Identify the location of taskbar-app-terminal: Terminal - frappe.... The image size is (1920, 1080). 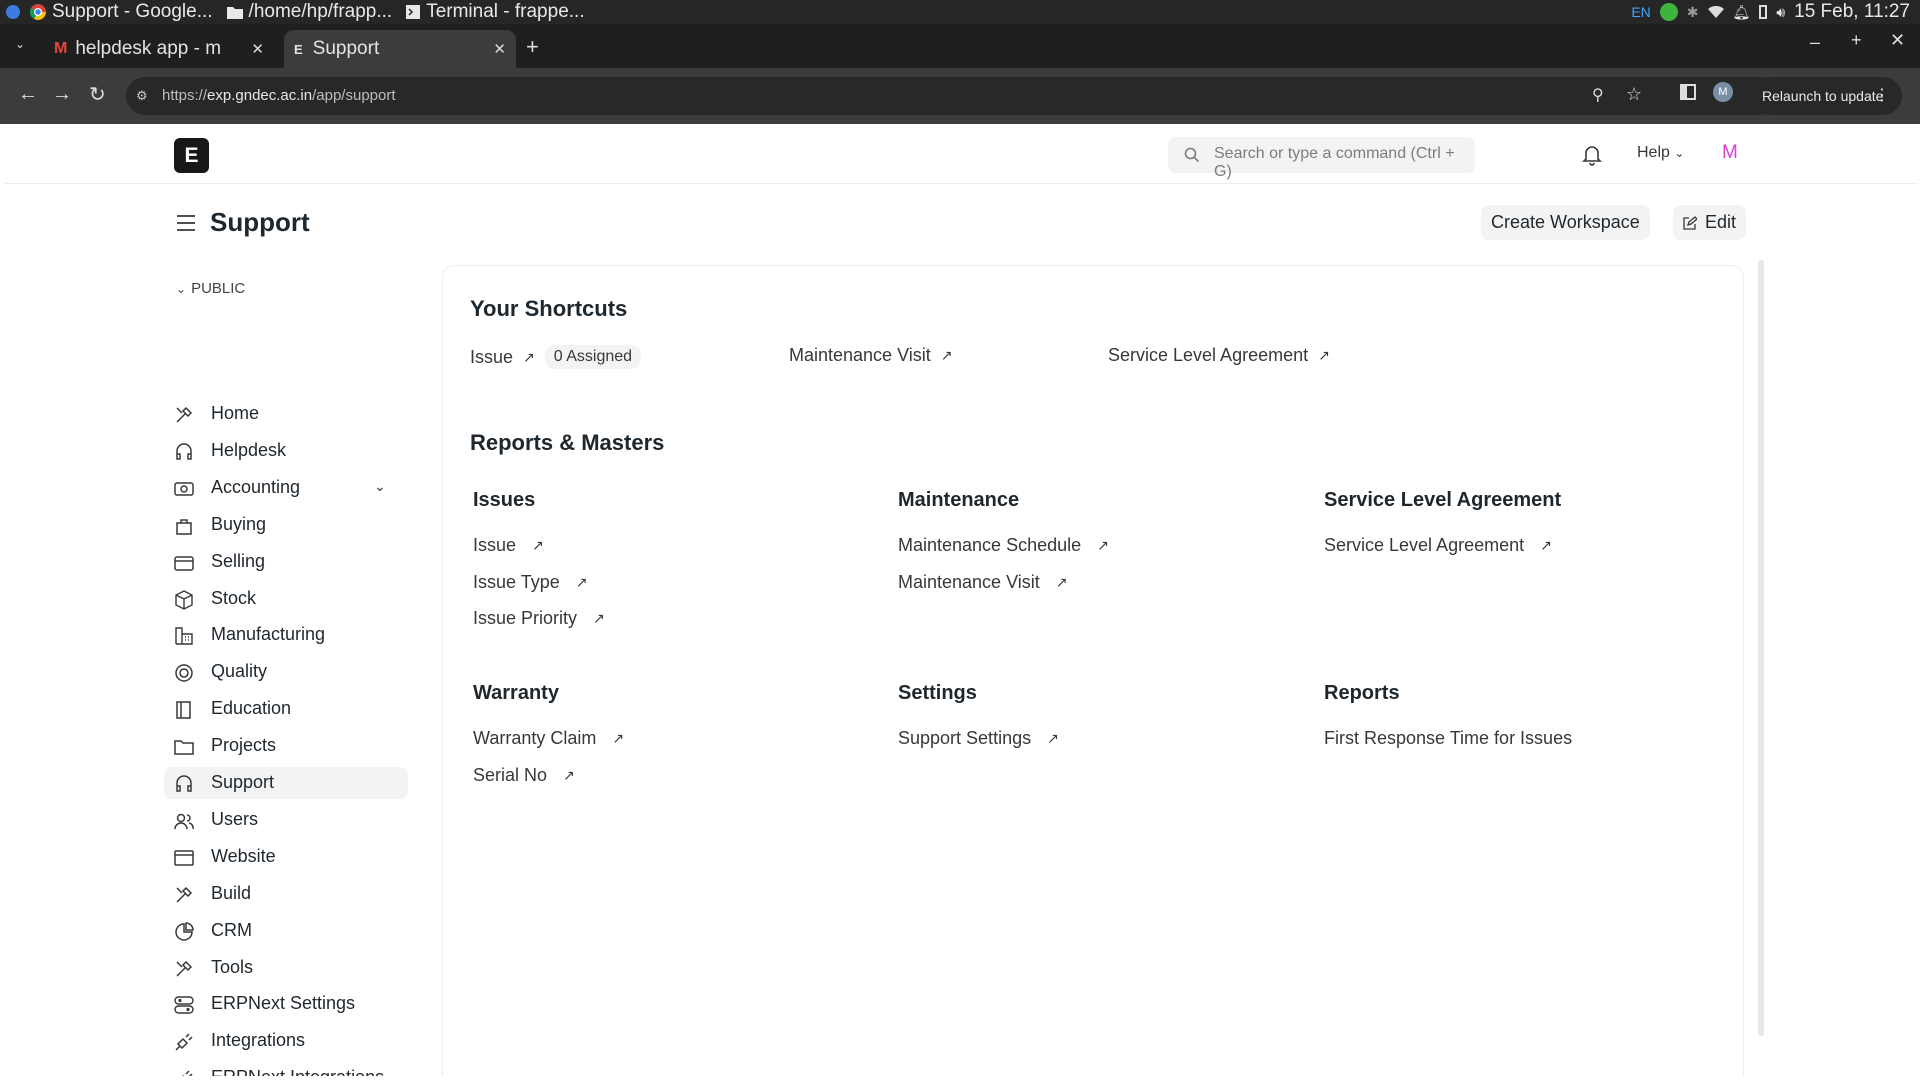
(495, 12).